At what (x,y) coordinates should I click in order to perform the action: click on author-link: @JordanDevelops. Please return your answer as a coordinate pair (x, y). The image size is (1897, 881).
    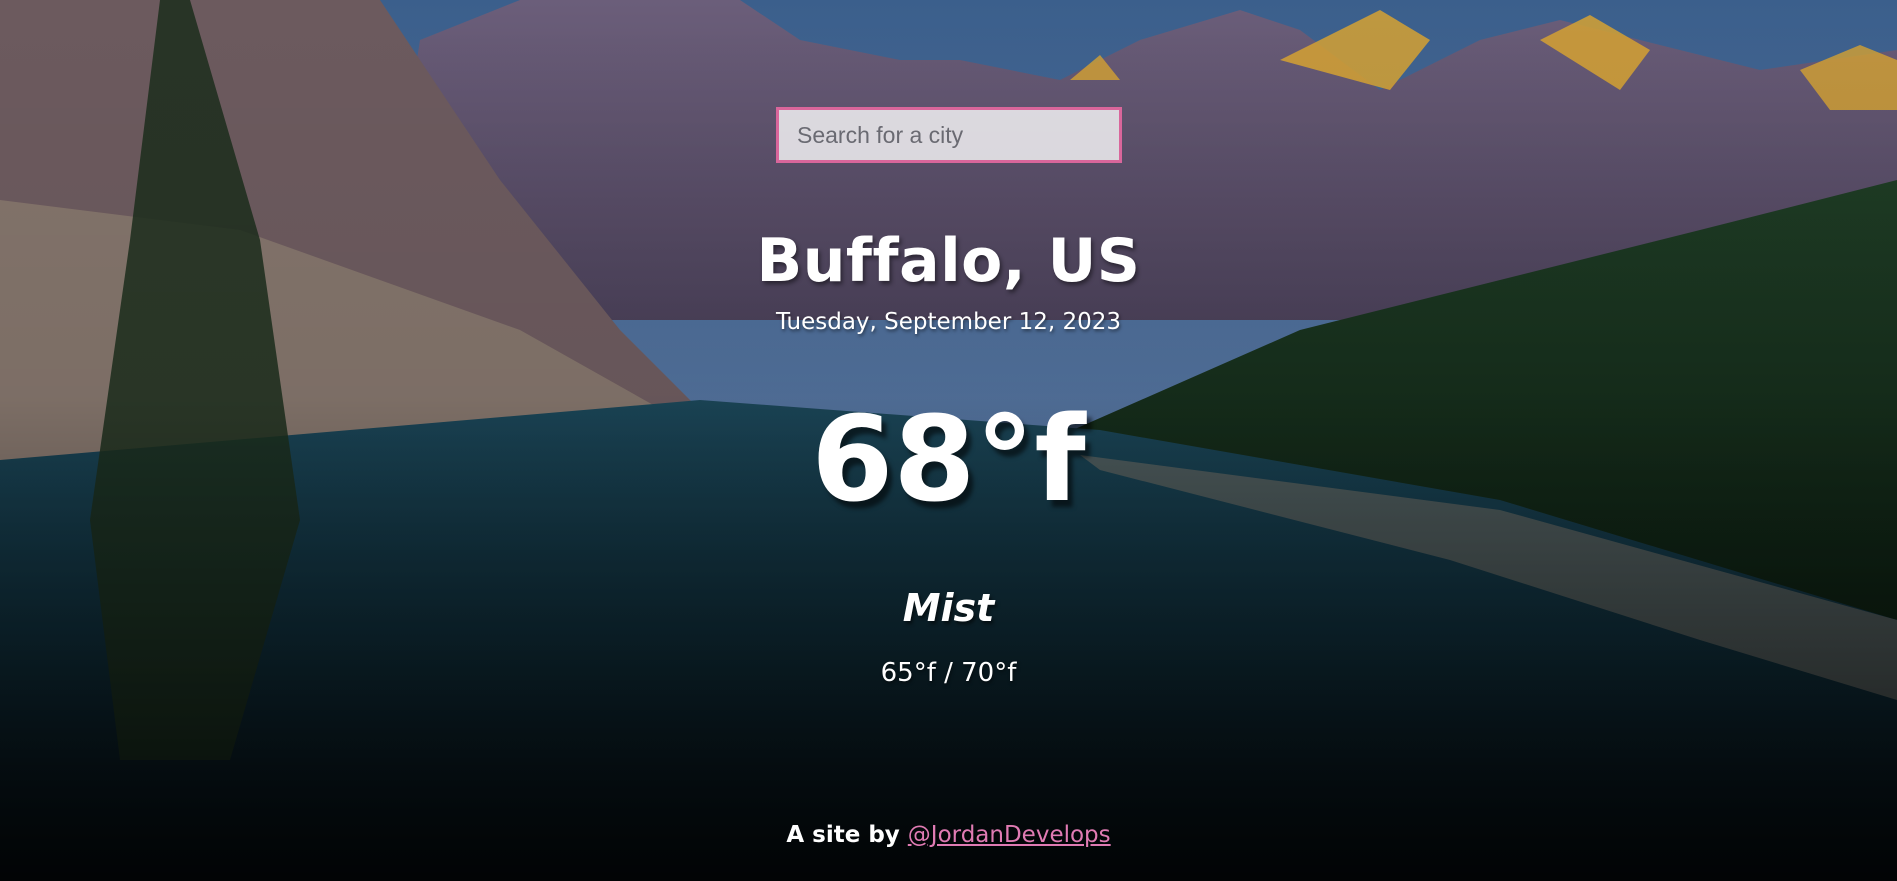
    Looking at the image, I should click on (1009, 835).